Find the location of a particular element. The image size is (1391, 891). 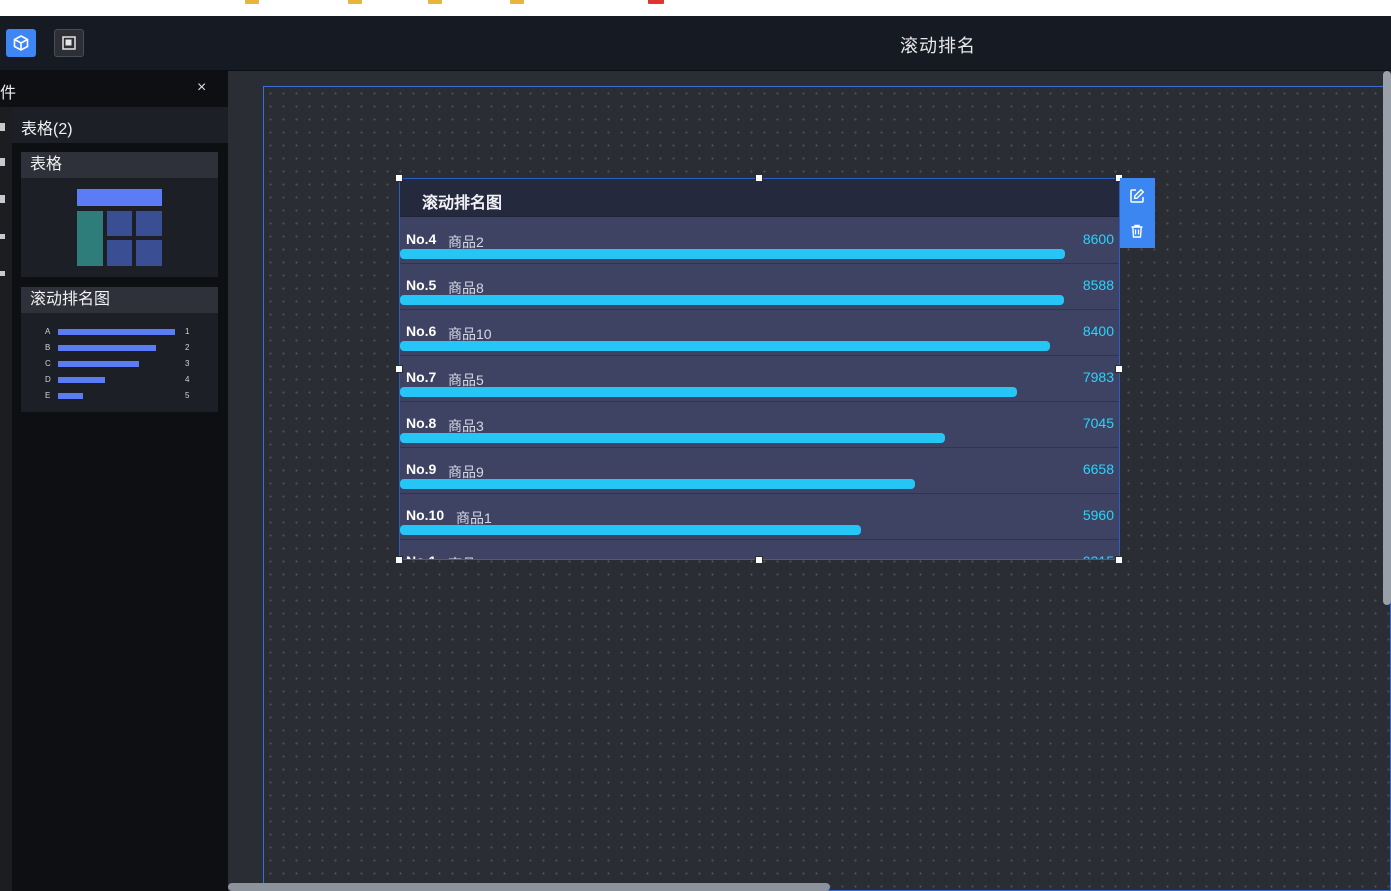

item-value: 7983 is located at coordinates (1098, 377).